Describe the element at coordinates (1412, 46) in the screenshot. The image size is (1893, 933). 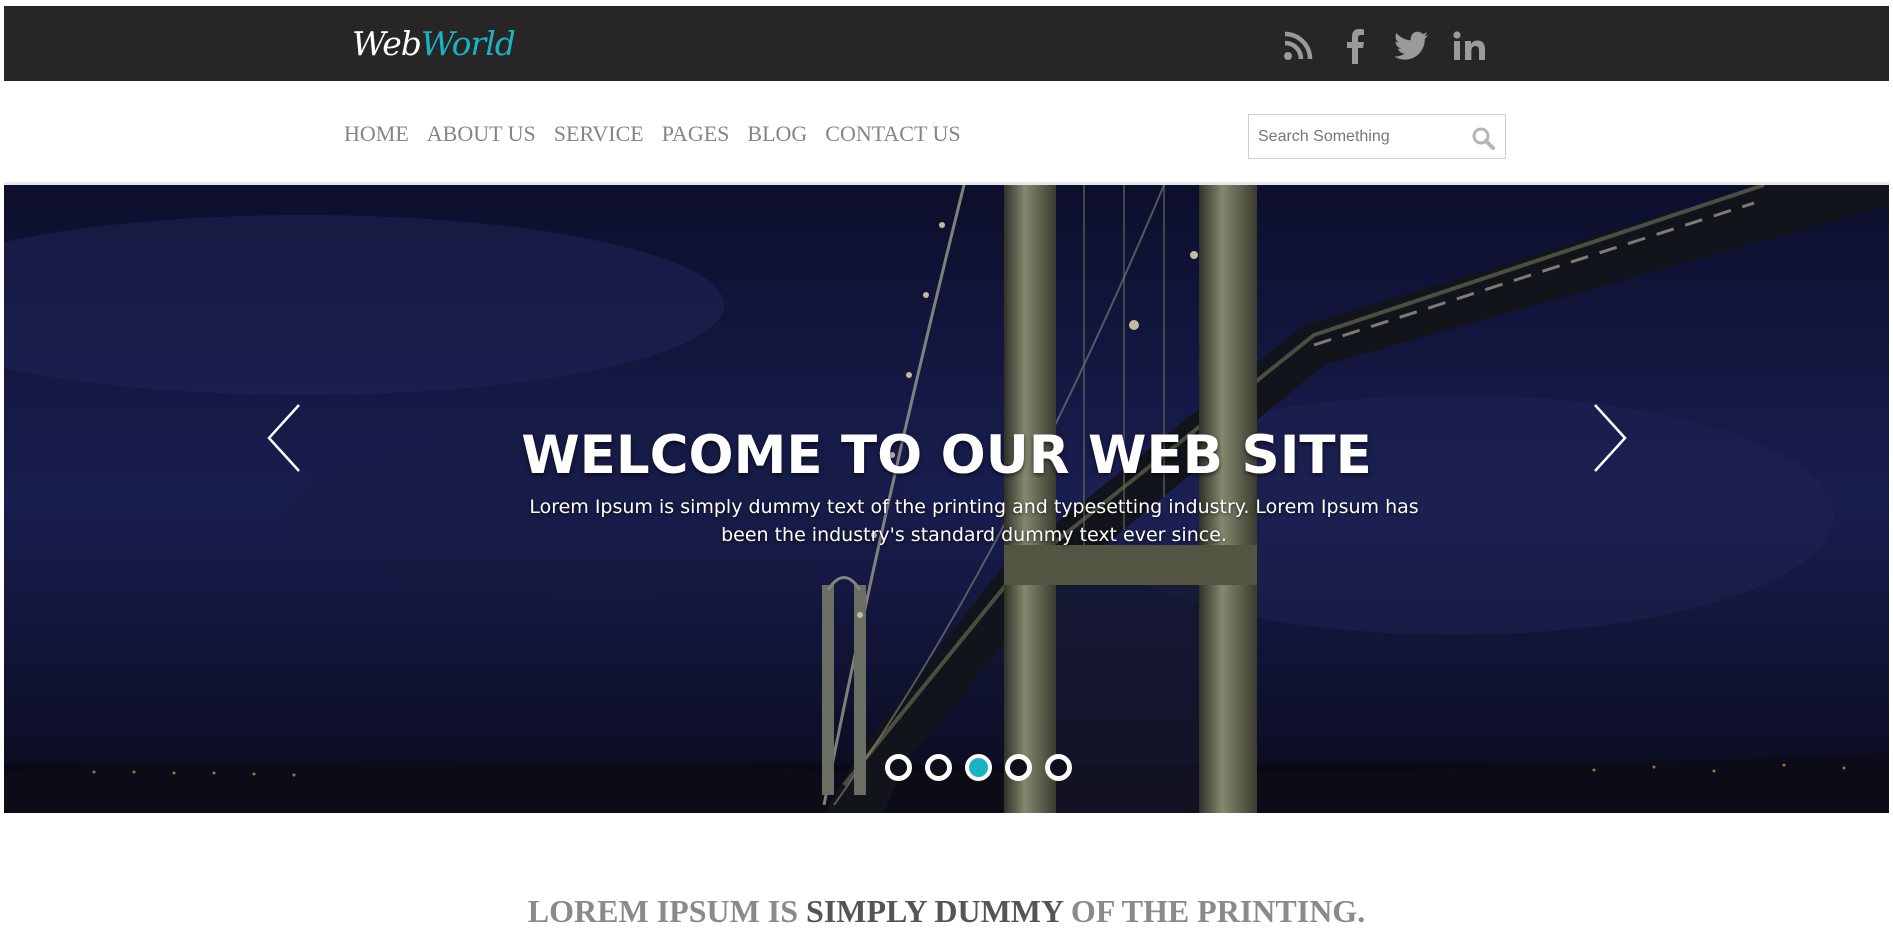
I see `twitter-icon` at that location.